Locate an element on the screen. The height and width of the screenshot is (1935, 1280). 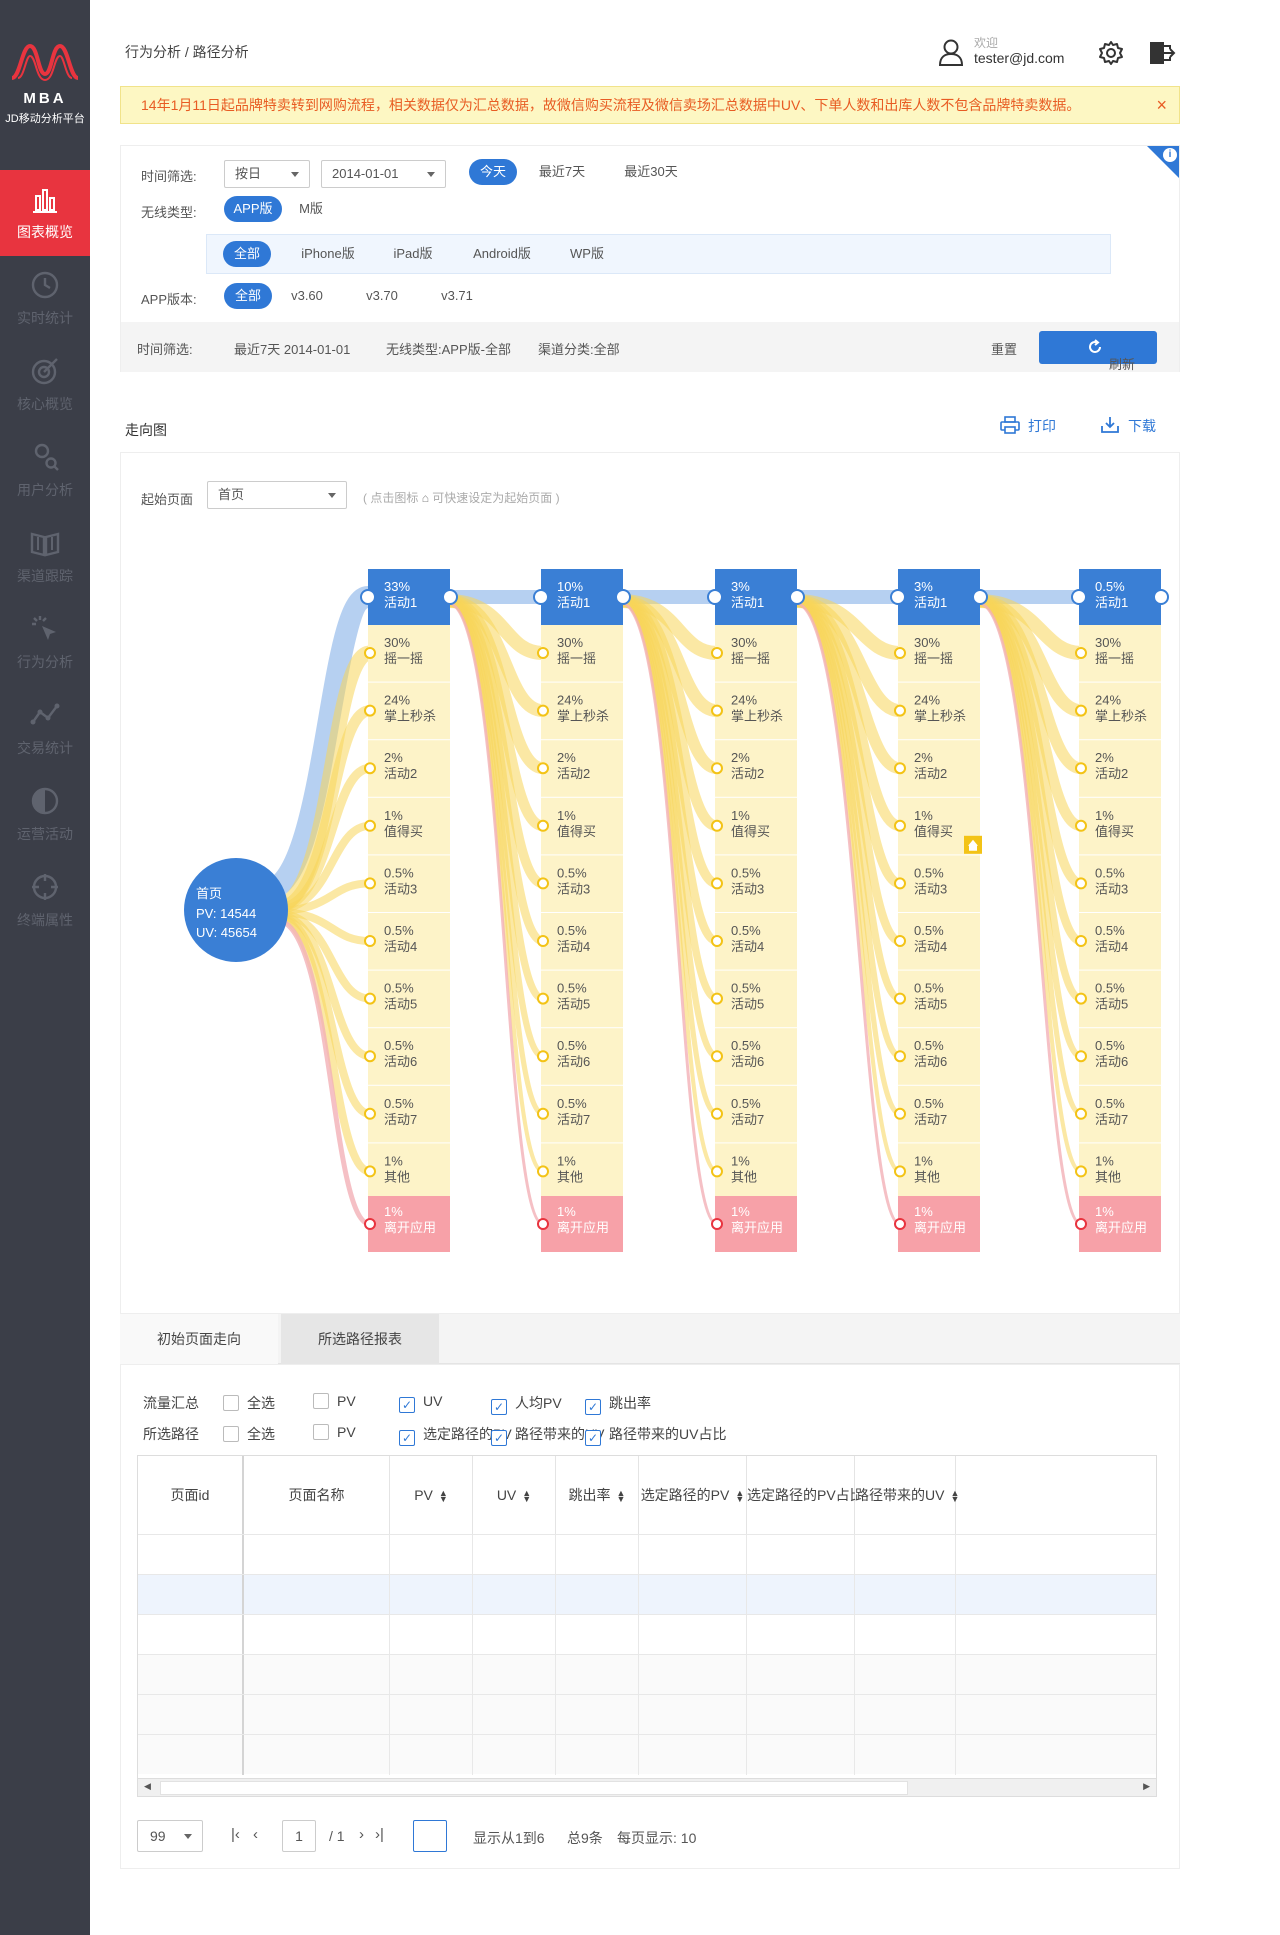
scrollbar-thumb is located at coordinates (534, 1788).